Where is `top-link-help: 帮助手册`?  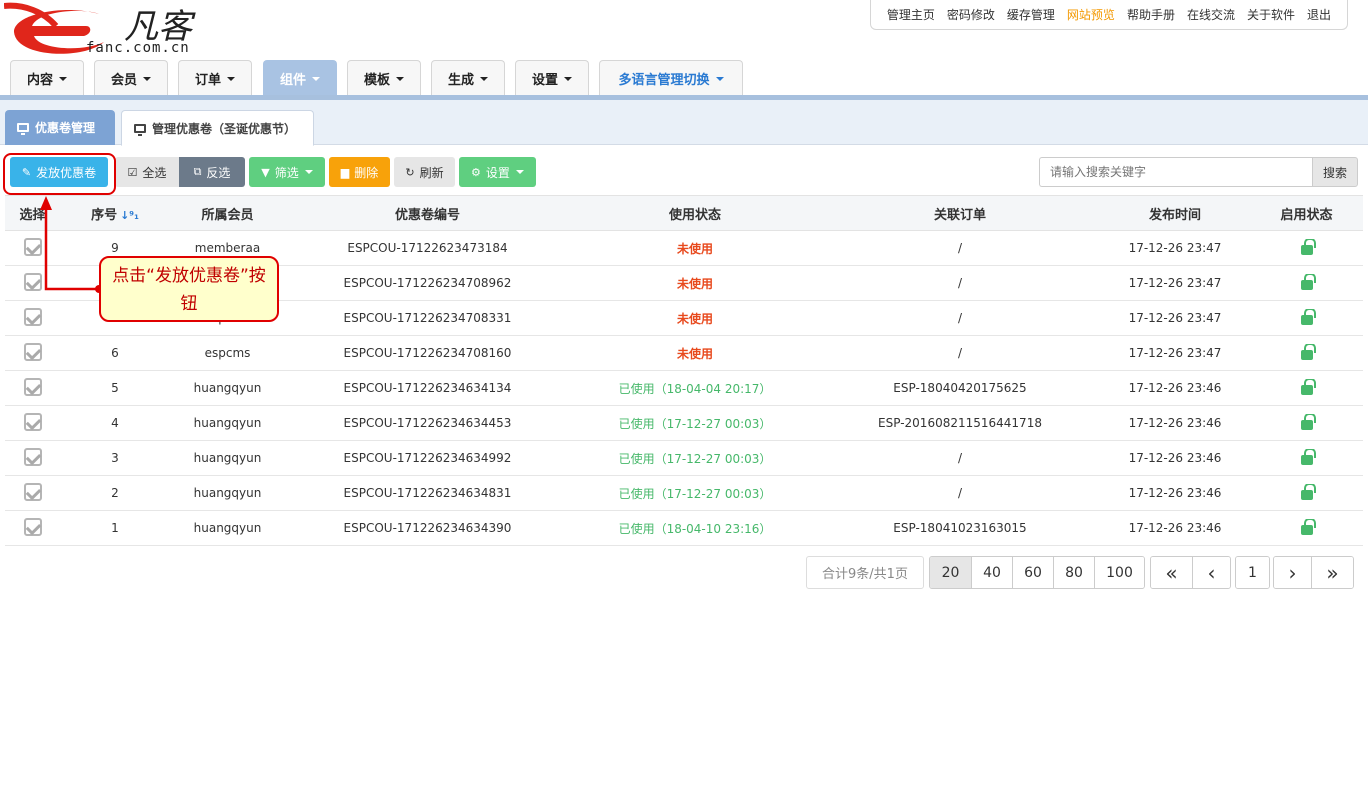 top-link-help: 帮助手册 is located at coordinates (1151, 14).